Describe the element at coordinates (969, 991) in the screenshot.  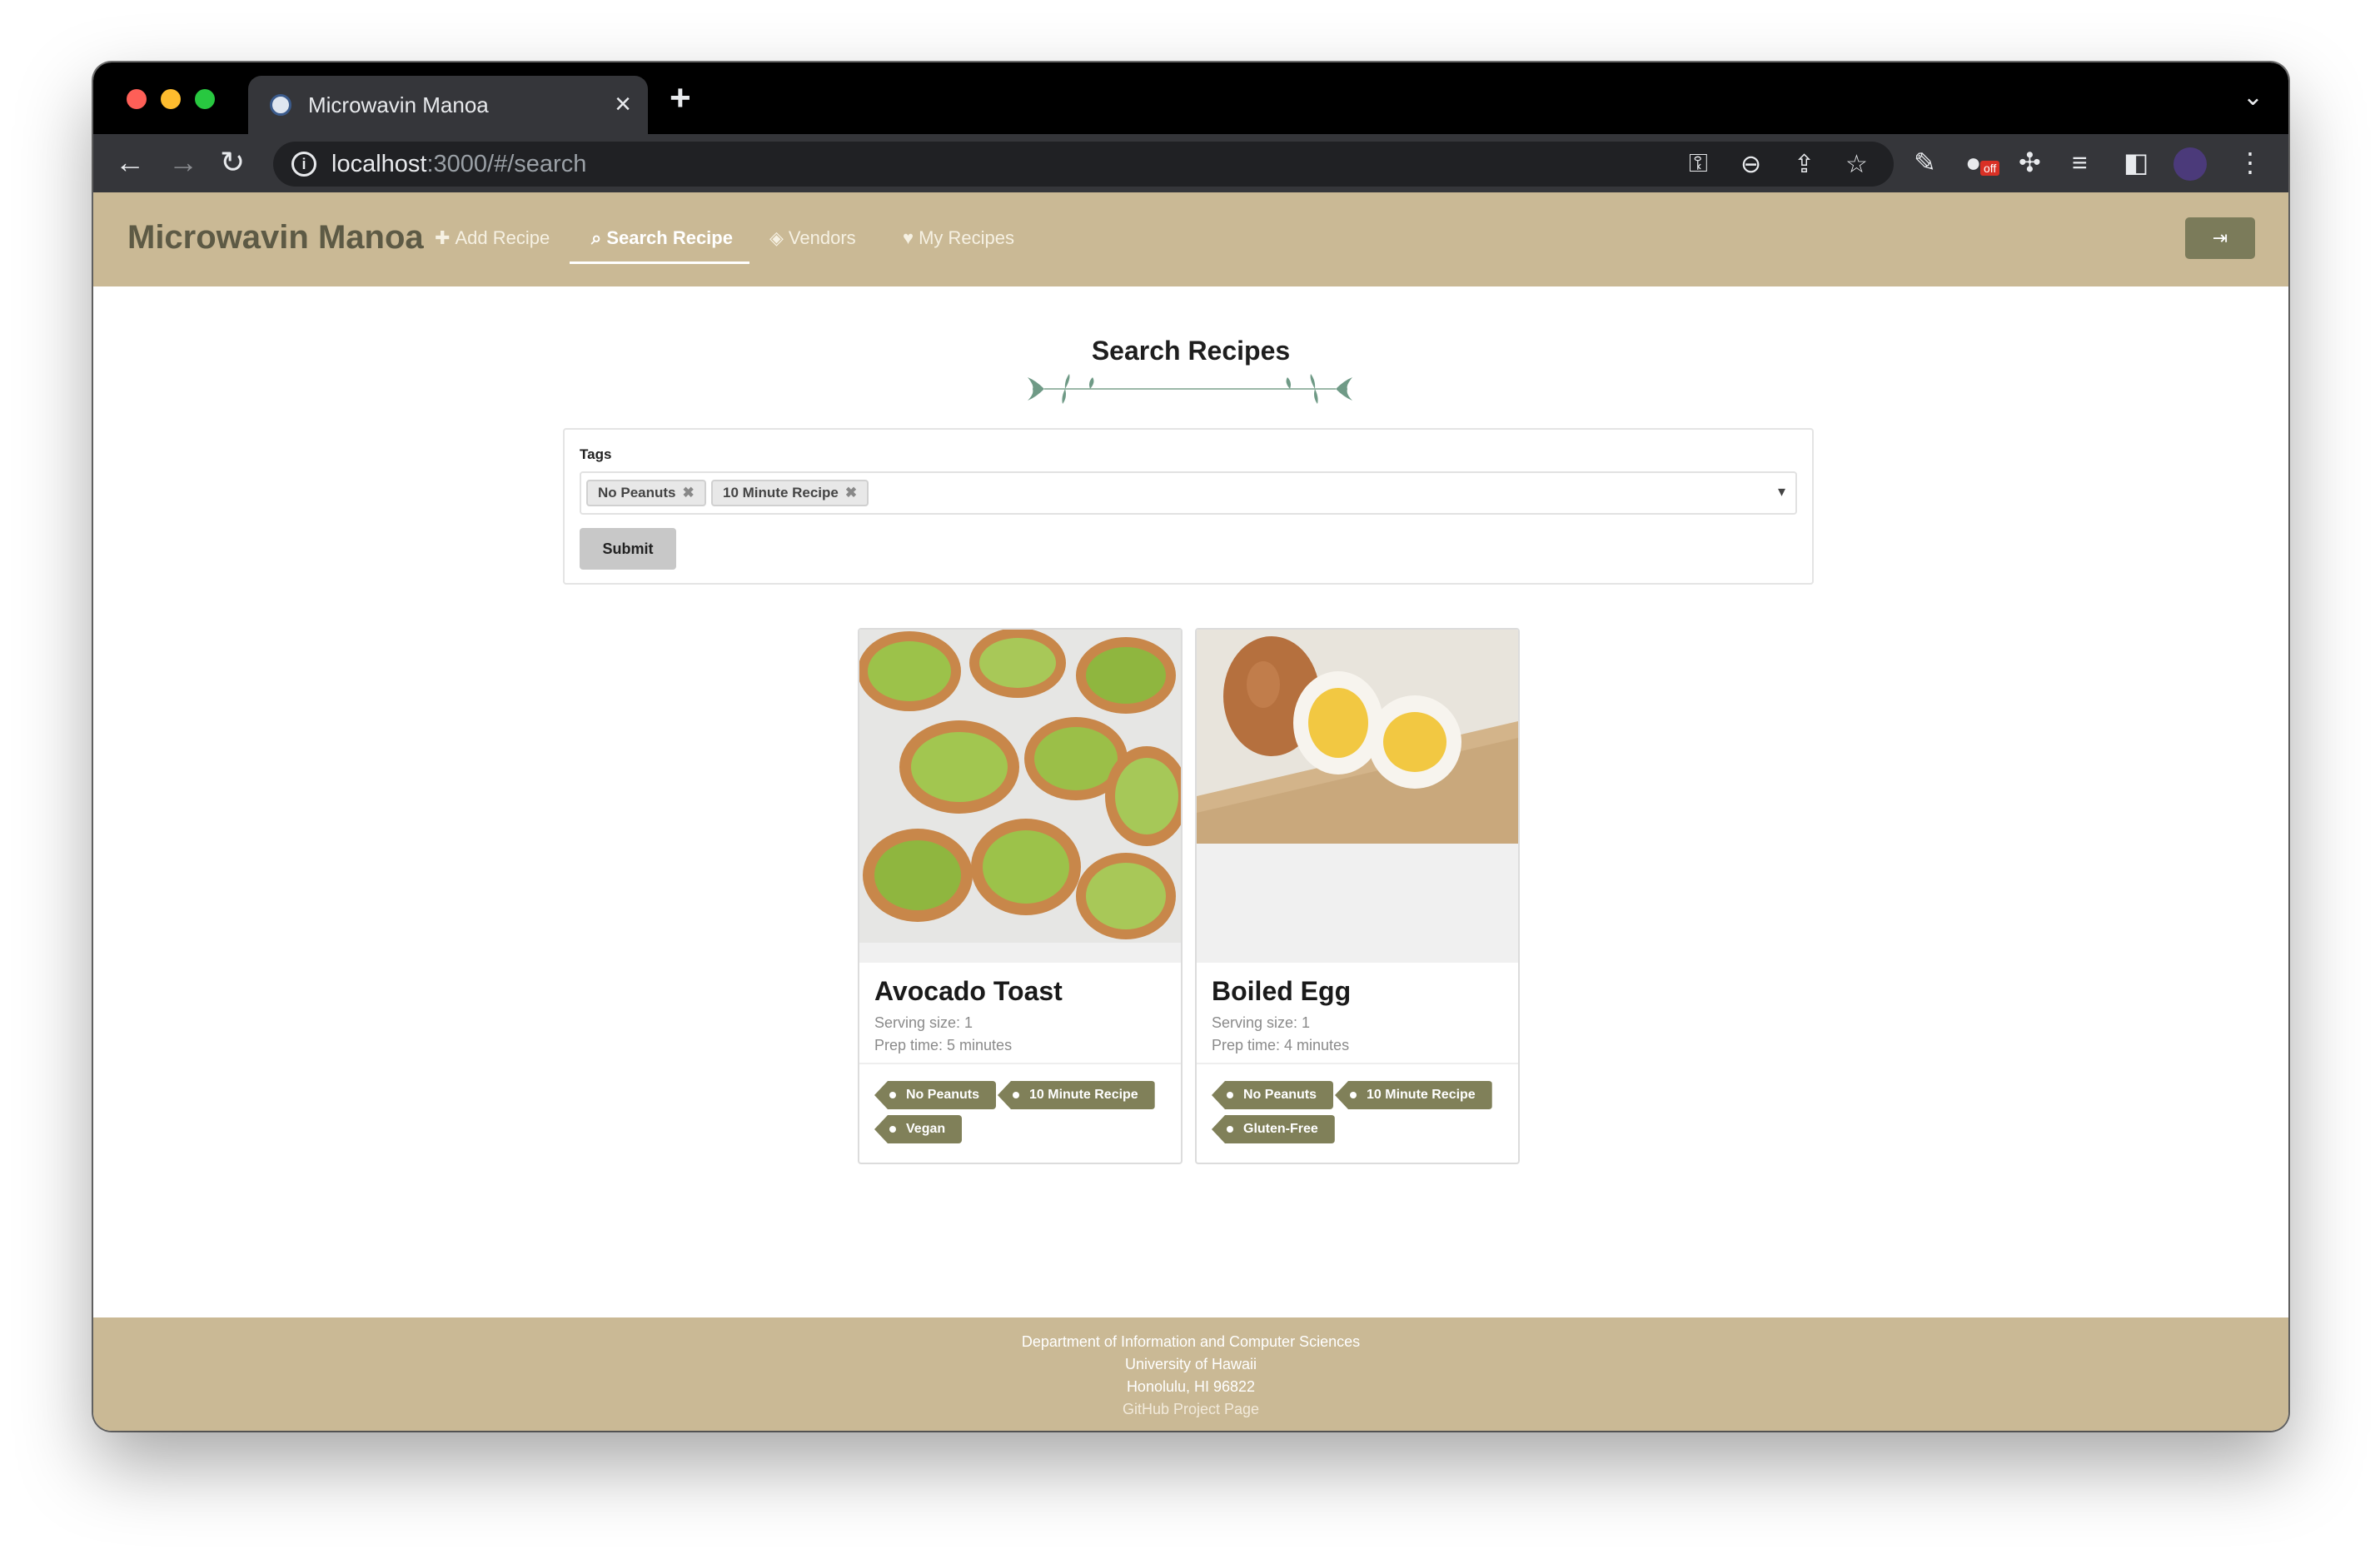
I see `recipe-name: Avocado Toast` at that location.